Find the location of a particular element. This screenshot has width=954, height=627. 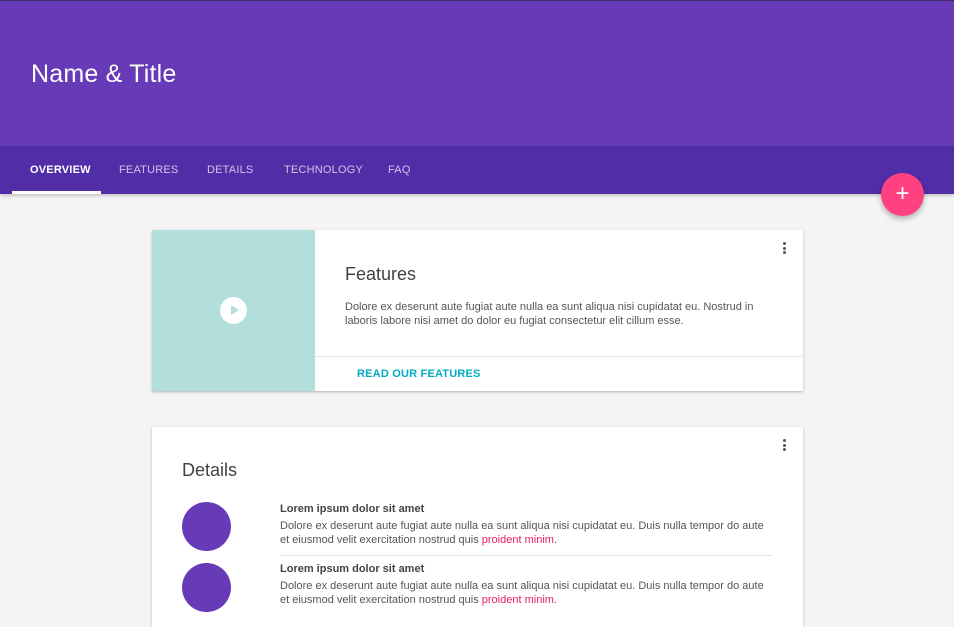

tab-bar: OVERVIEW FEATURES DETAILS TECHNOLOGY FAQ is located at coordinates (477, 170).